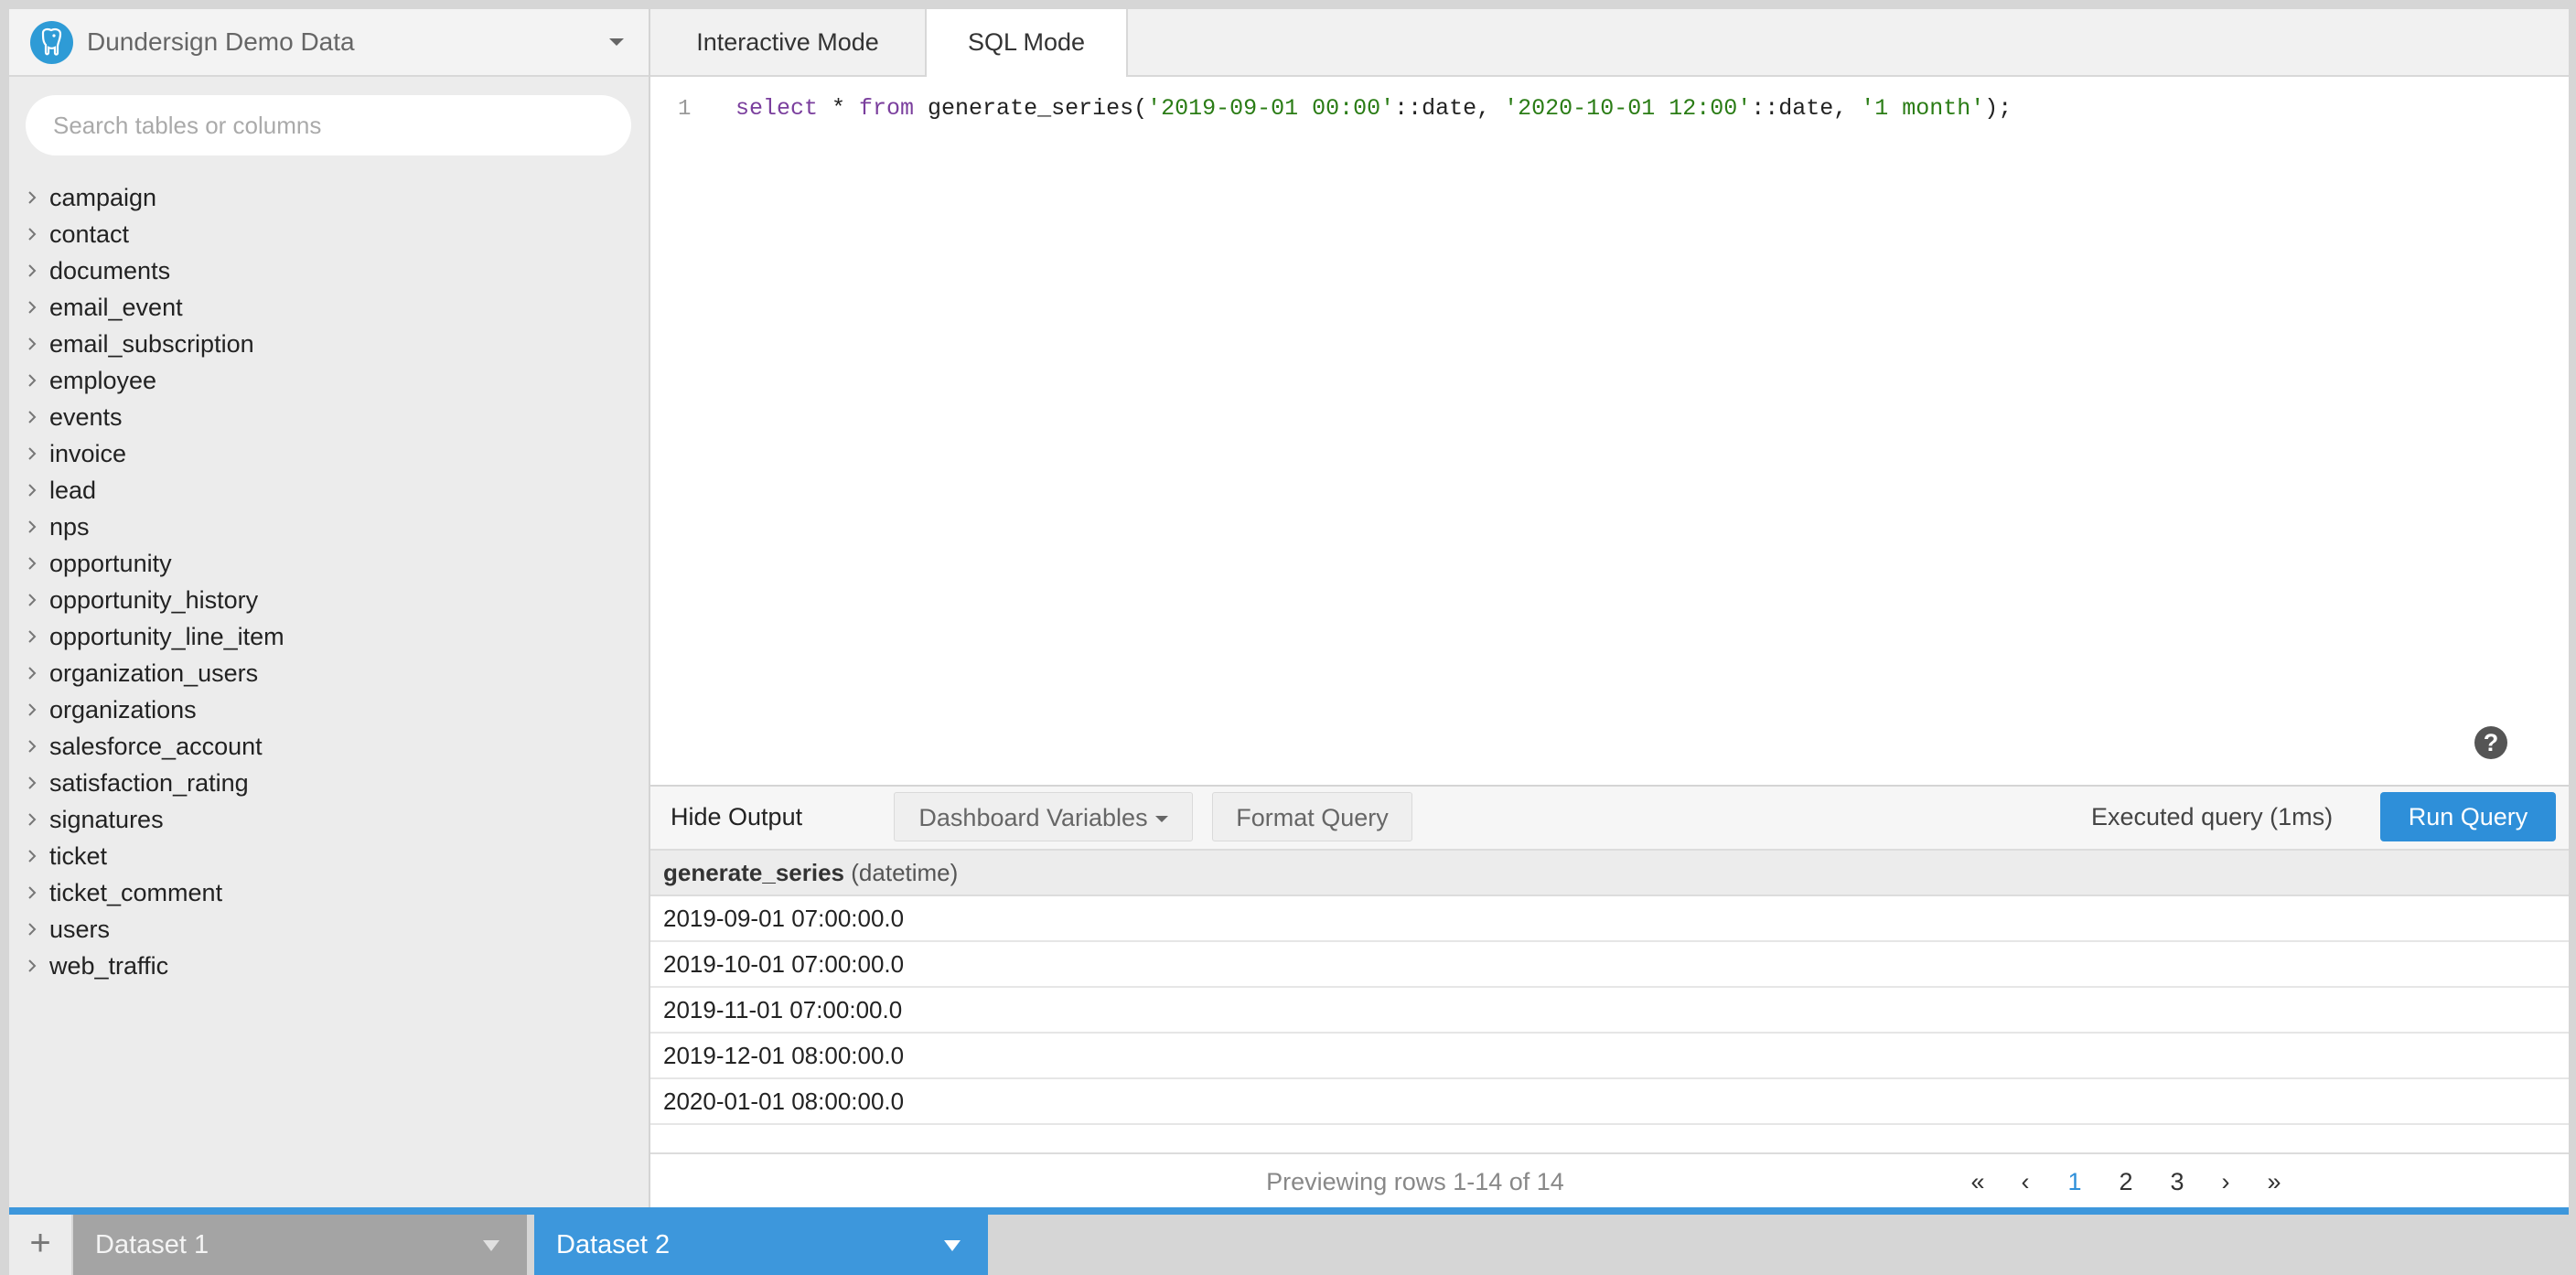 This screenshot has height=1275, width=2576. What do you see at coordinates (110, 563) in the screenshot?
I see `table-name: opportunity` at bounding box center [110, 563].